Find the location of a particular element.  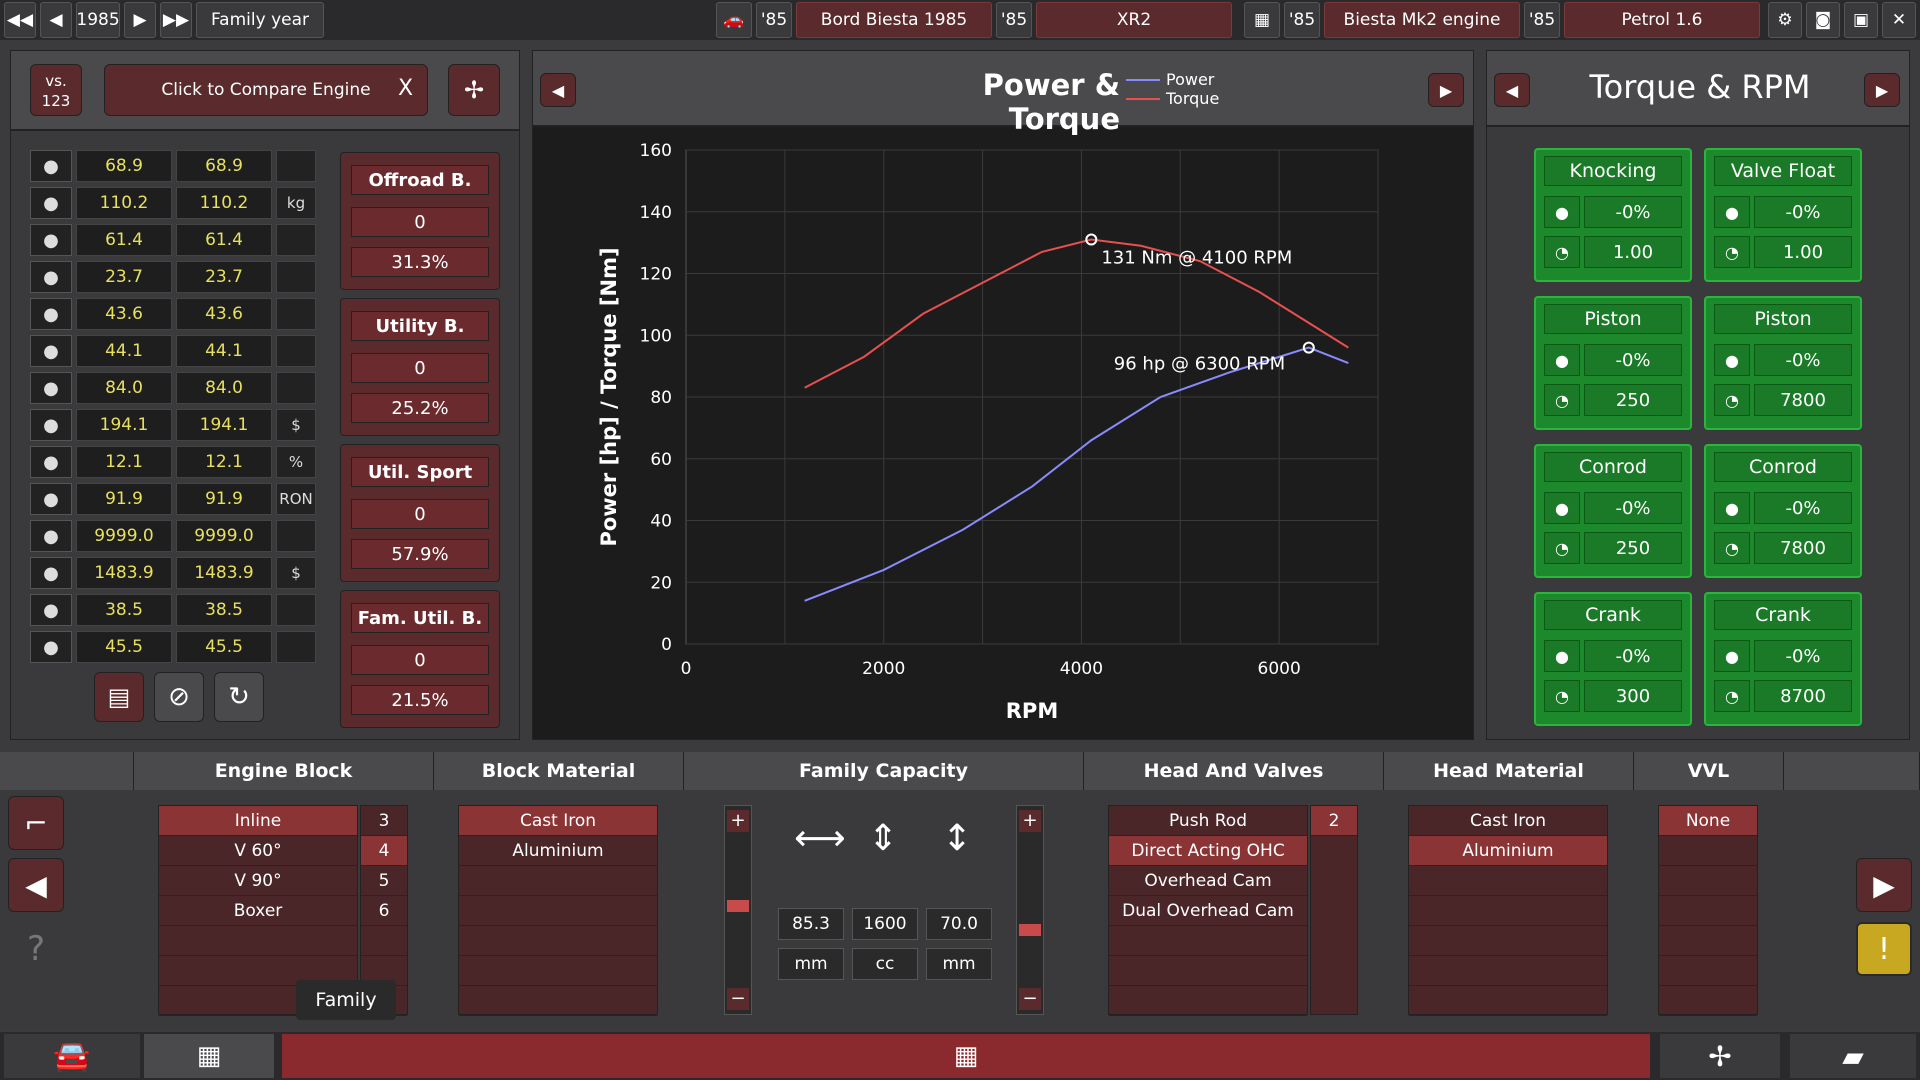

body-score-value: 0 is located at coordinates (420, 368).